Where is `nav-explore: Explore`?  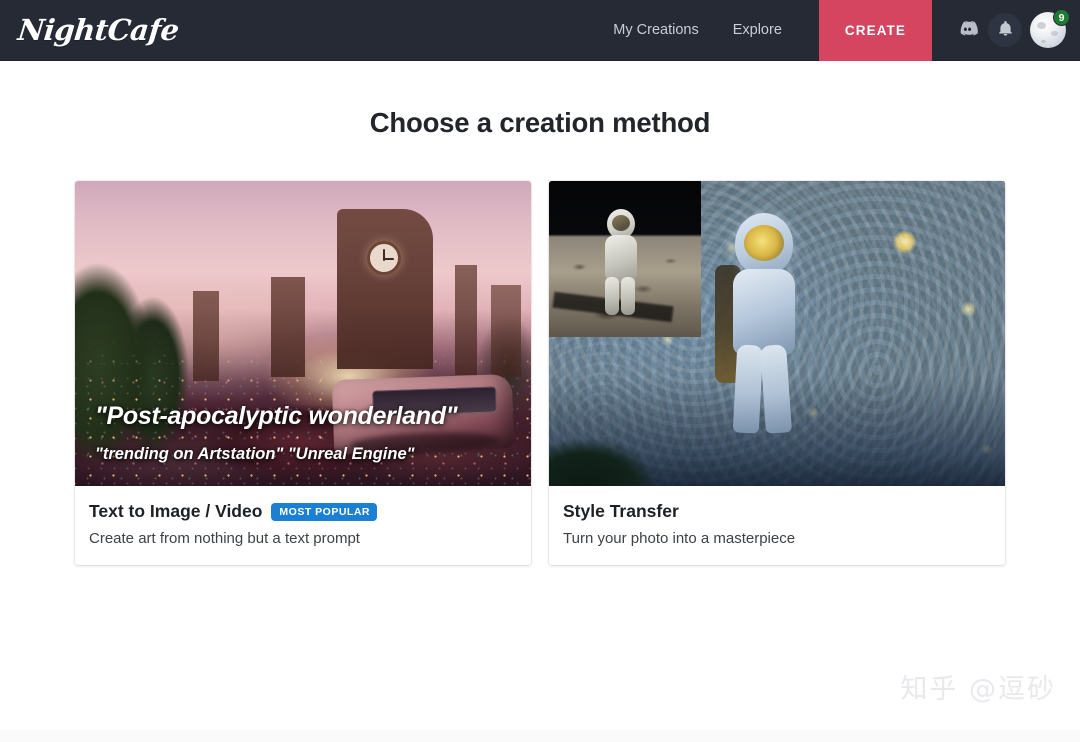
nav-explore: Explore is located at coordinates (757, 30).